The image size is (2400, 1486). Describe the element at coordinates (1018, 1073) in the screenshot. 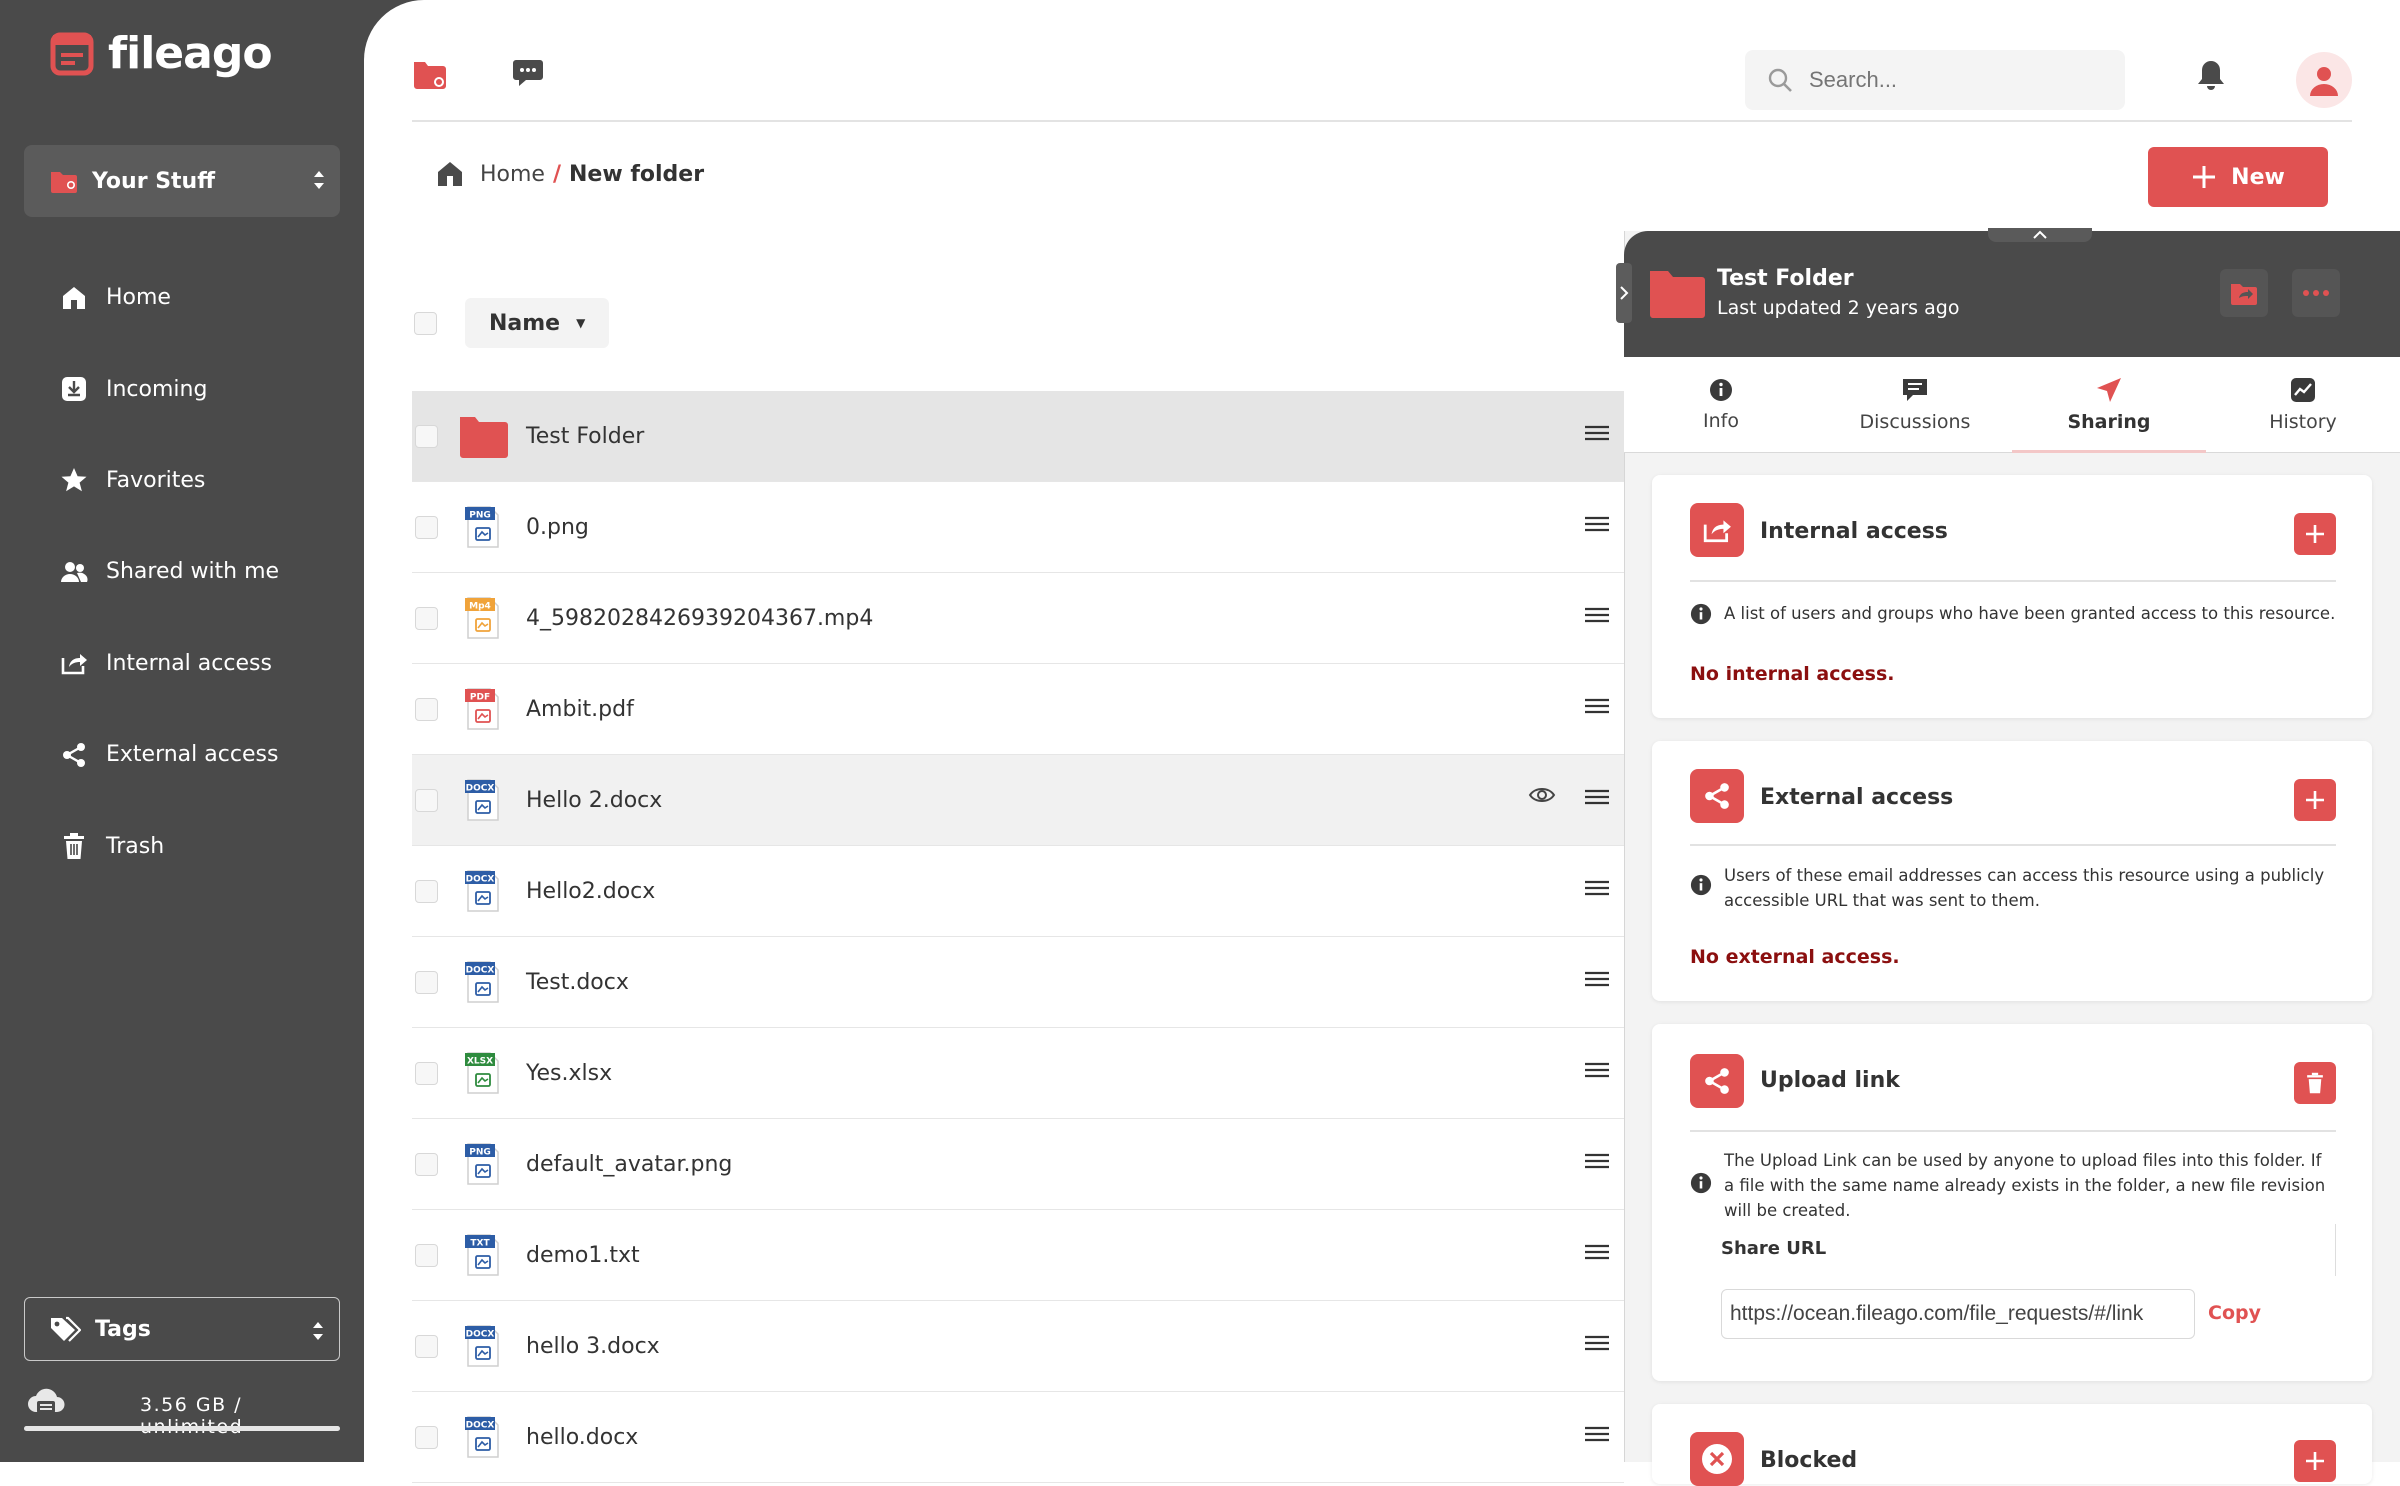

I see `file-row: XLSX Yes.xlsx` at that location.